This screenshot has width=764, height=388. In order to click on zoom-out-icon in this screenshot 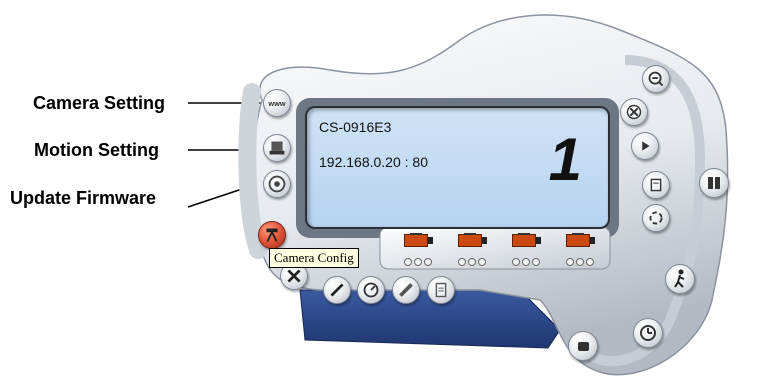, I will do `click(656, 79)`.